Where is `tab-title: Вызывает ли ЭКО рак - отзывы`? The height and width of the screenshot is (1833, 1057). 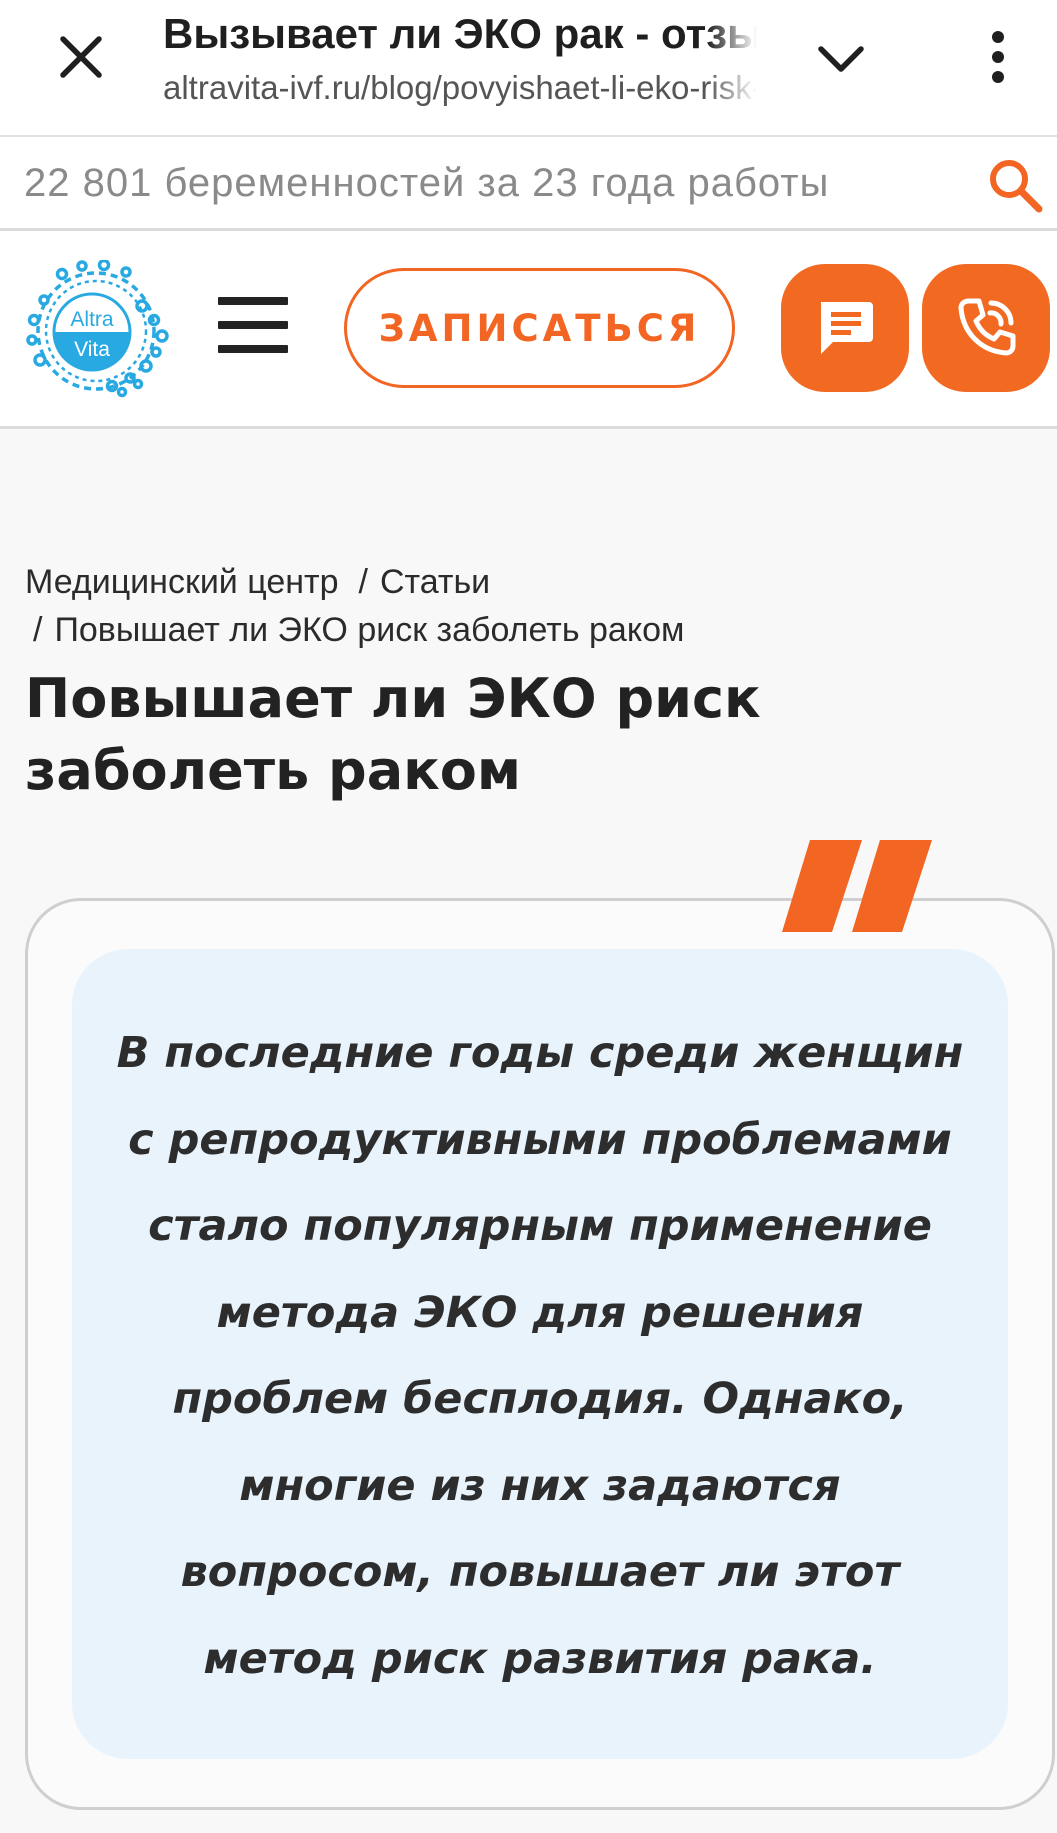
tab-title: Вызывает ли ЭКО рак - отзывы is located at coordinates (460, 33).